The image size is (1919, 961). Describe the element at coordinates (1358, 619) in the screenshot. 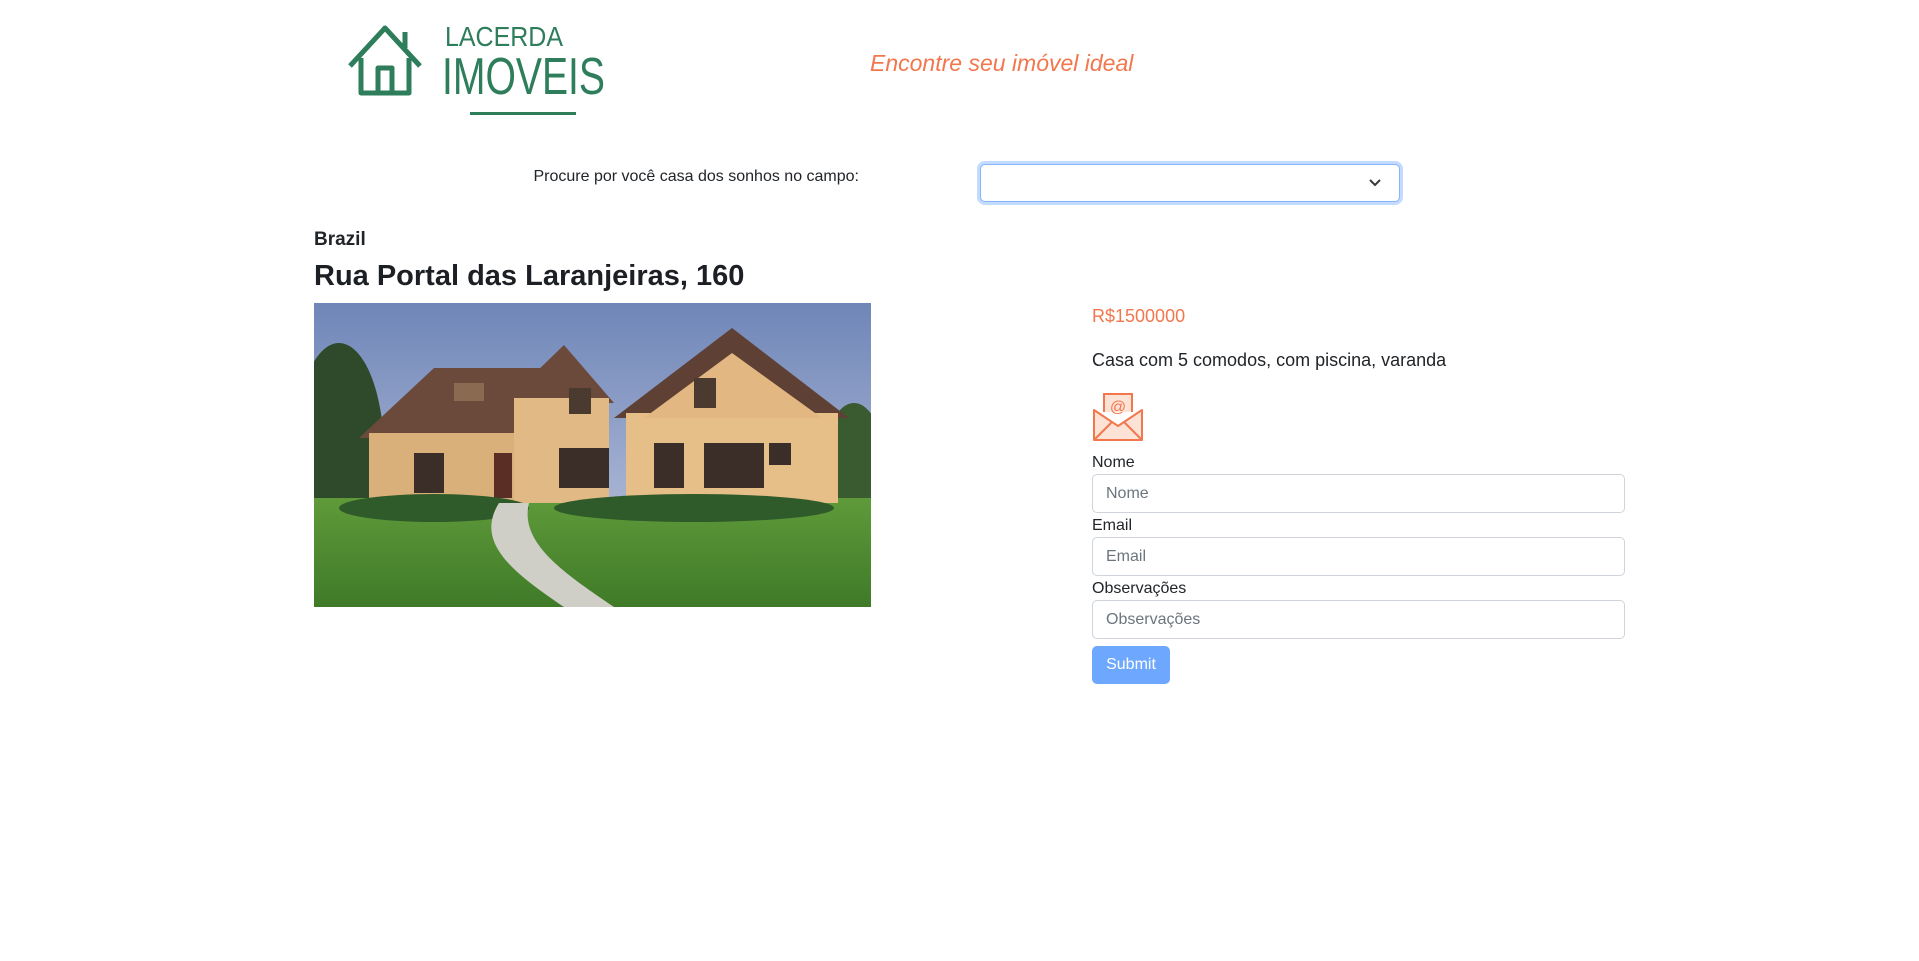

I see `observacoes-field` at that location.